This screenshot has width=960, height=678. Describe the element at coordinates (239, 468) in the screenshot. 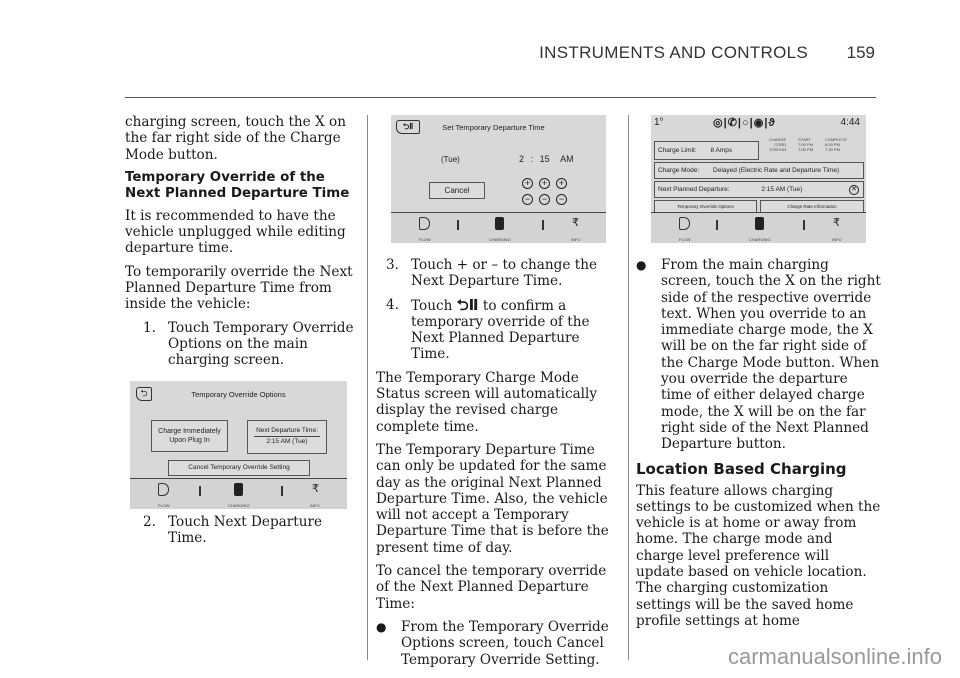

I see `cancel-override-button: Cancel Temporary Override Setting` at that location.